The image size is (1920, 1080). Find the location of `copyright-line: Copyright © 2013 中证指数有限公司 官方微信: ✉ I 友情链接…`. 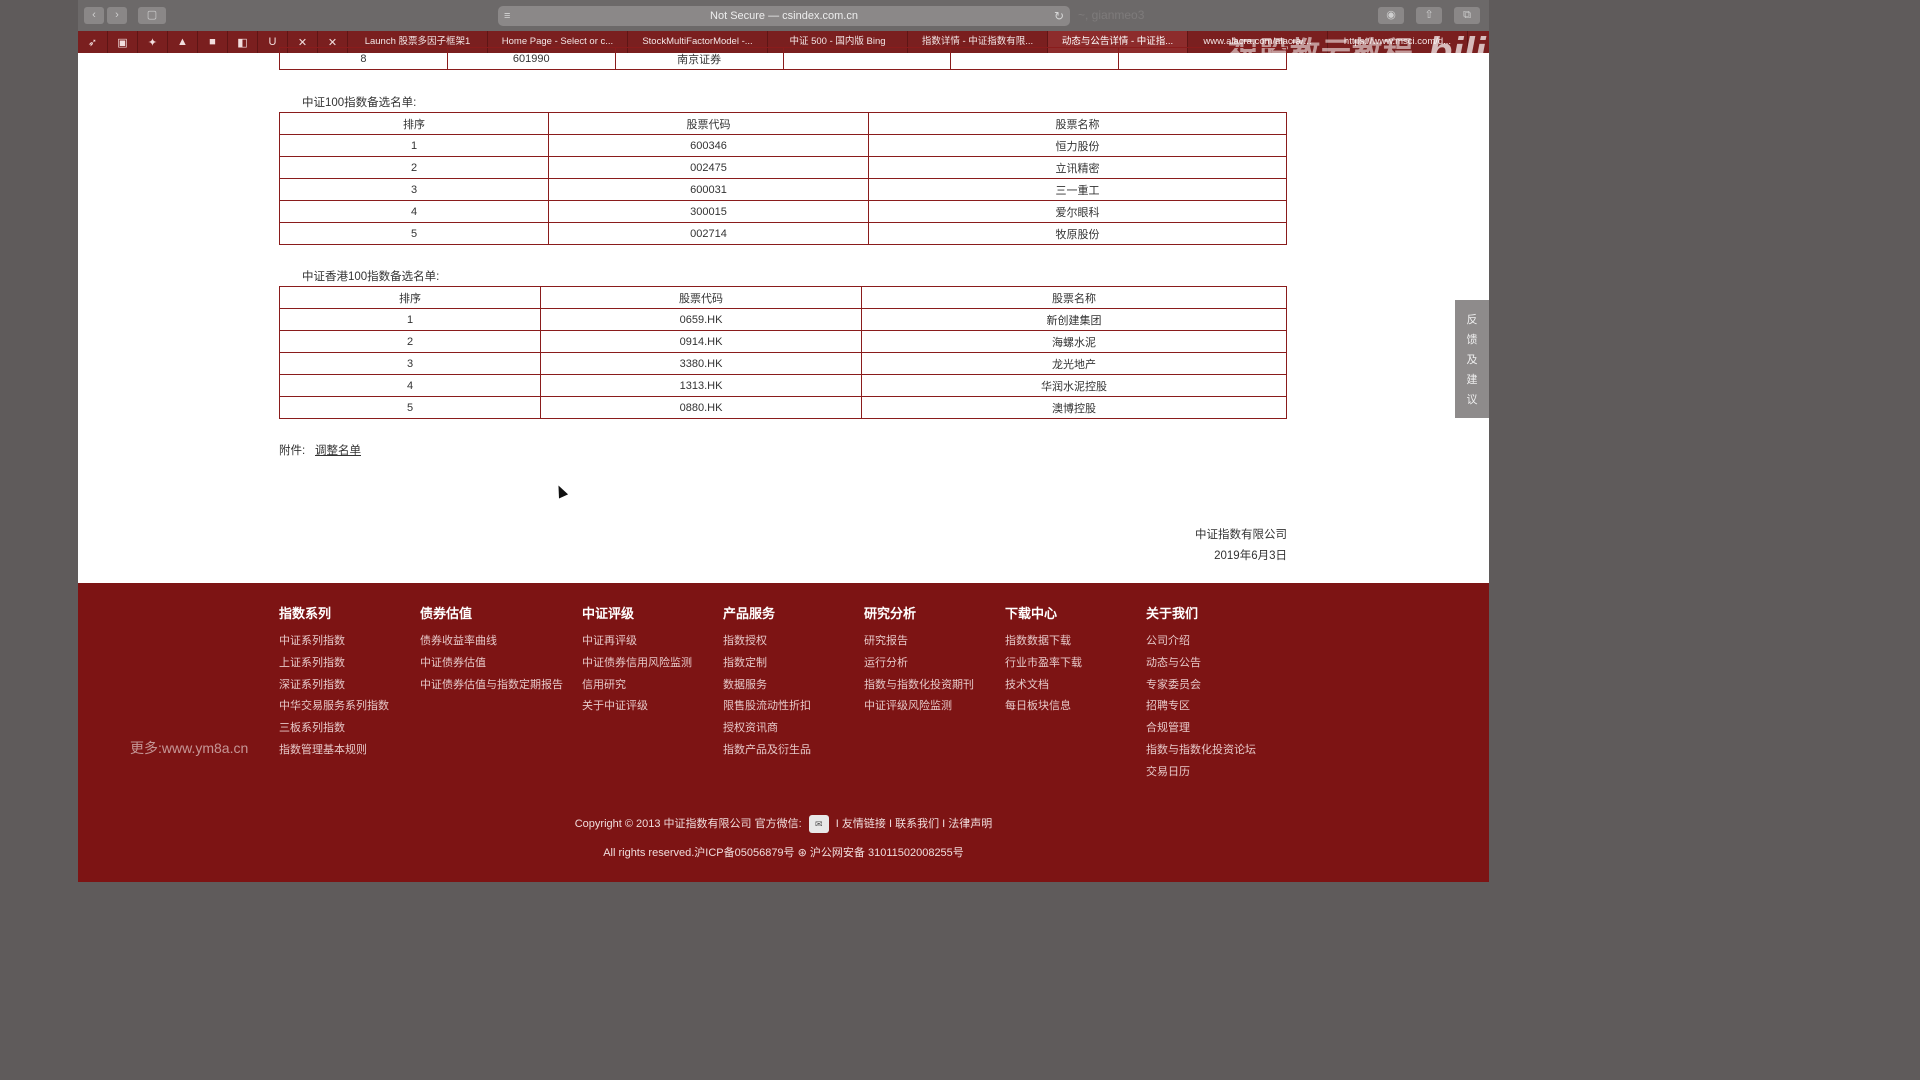

copyright-line: Copyright © 2013 中证指数有限公司 官方微信: ✉ I 友情链接… is located at coordinates (783, 824).